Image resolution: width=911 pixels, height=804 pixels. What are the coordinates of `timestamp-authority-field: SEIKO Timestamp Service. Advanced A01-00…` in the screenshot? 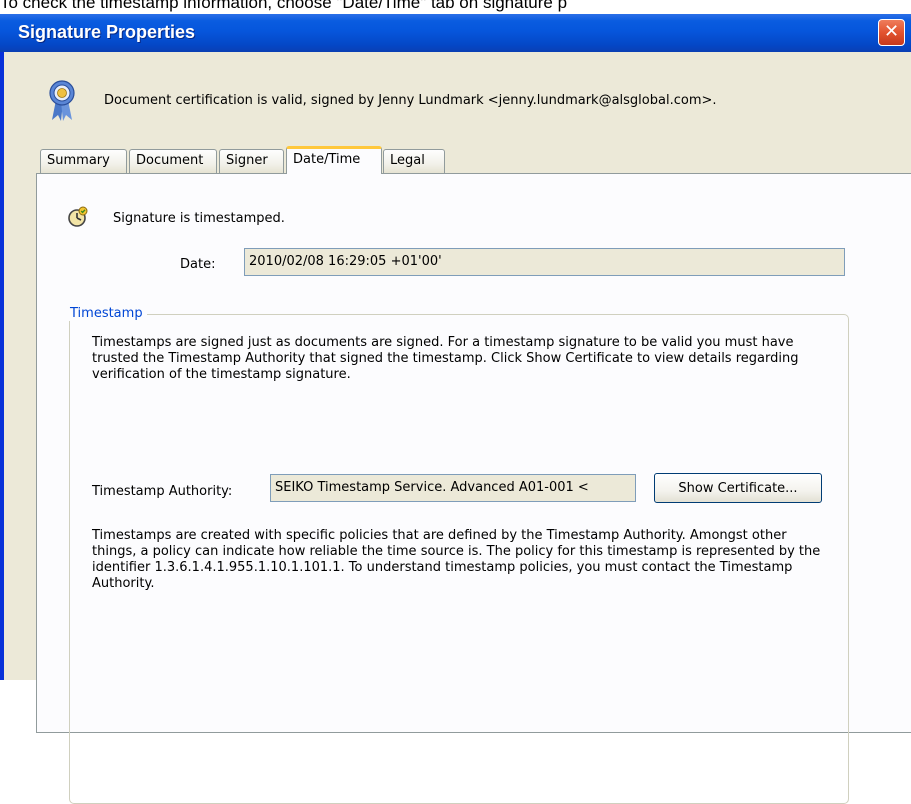 It's located at (453, 488).